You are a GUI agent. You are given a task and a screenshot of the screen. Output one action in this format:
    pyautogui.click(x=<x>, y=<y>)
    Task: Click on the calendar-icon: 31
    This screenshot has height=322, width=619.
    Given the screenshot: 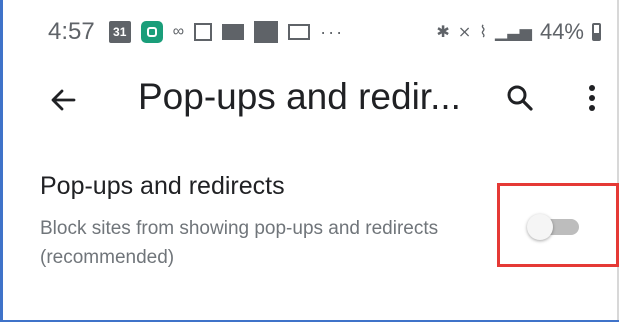 What is the action you would take?
    pyautogui.click(x=119, y=32)
    